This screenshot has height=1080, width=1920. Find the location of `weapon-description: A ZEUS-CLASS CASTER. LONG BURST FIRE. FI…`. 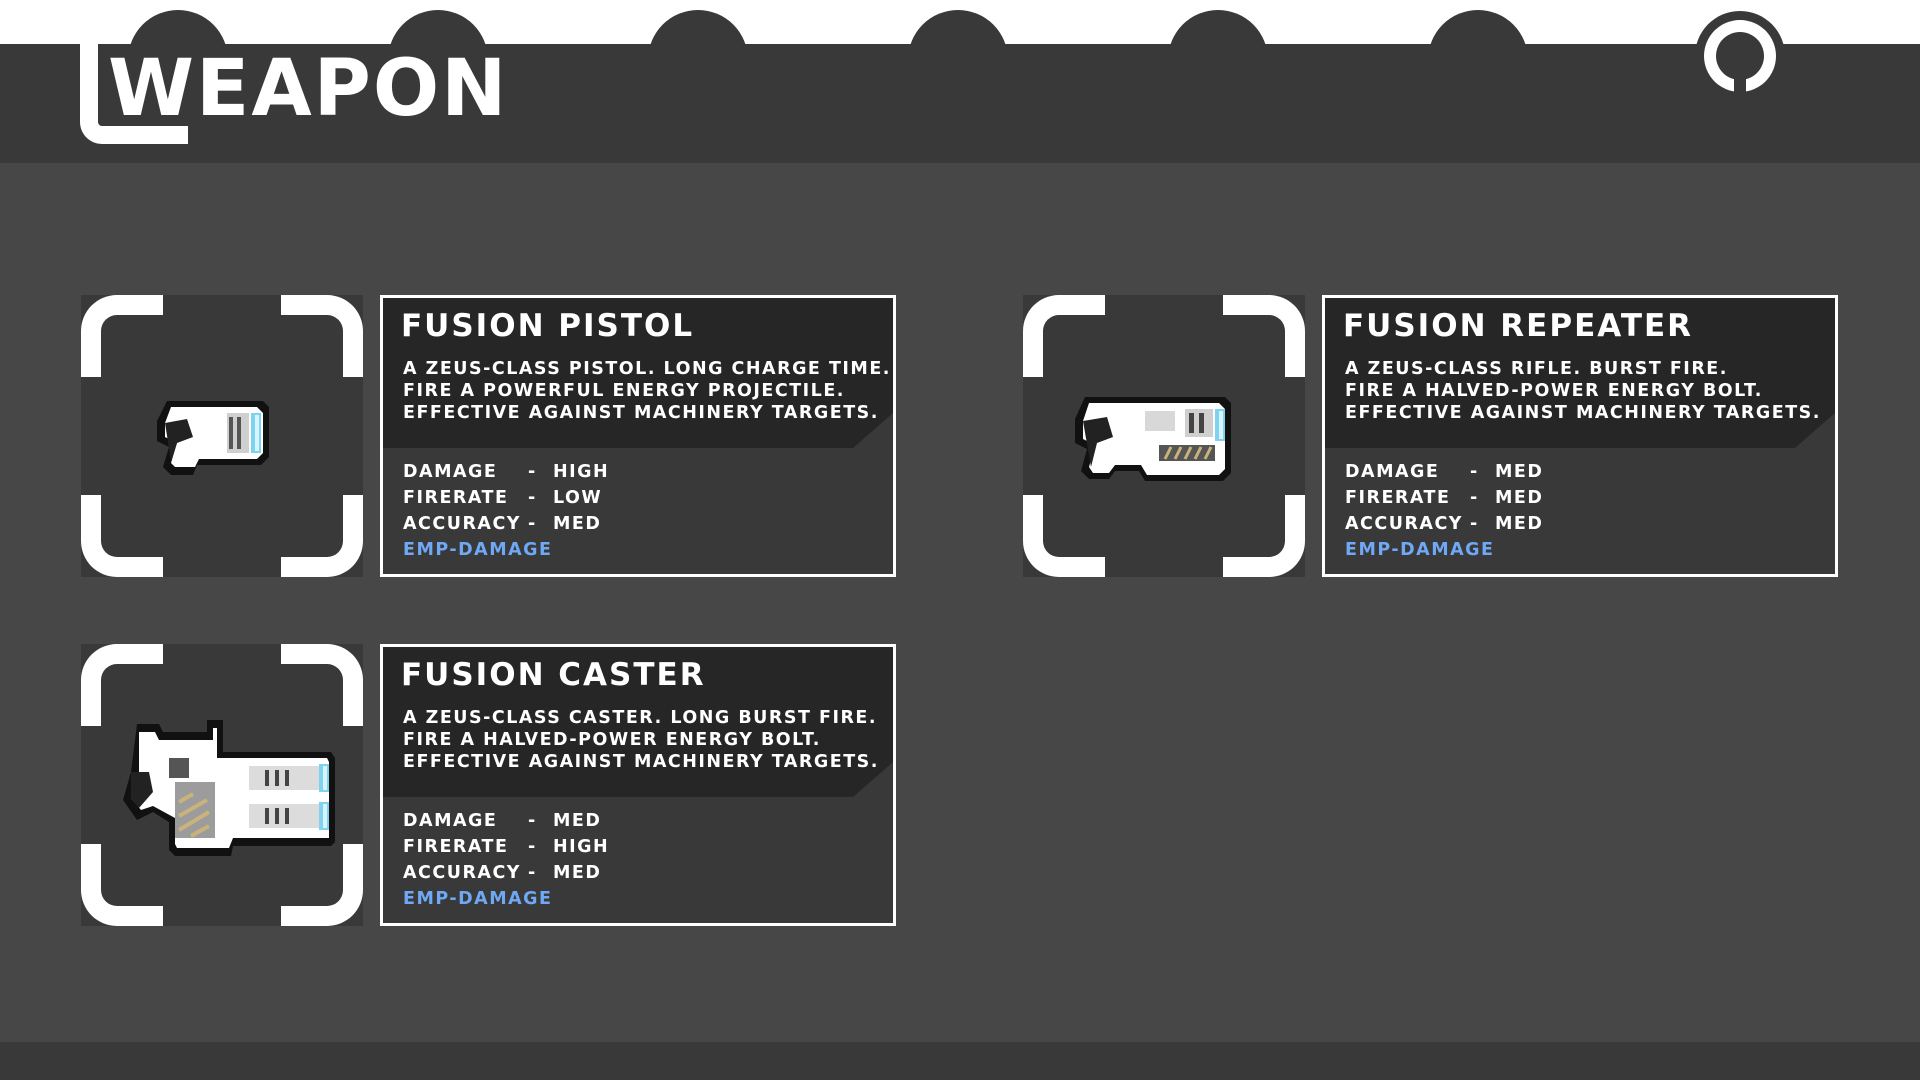

weapon-description: A ZEUS-CLASS CASTER. LONG BURST FIRE. FI… is located at coordinates (643, 740).